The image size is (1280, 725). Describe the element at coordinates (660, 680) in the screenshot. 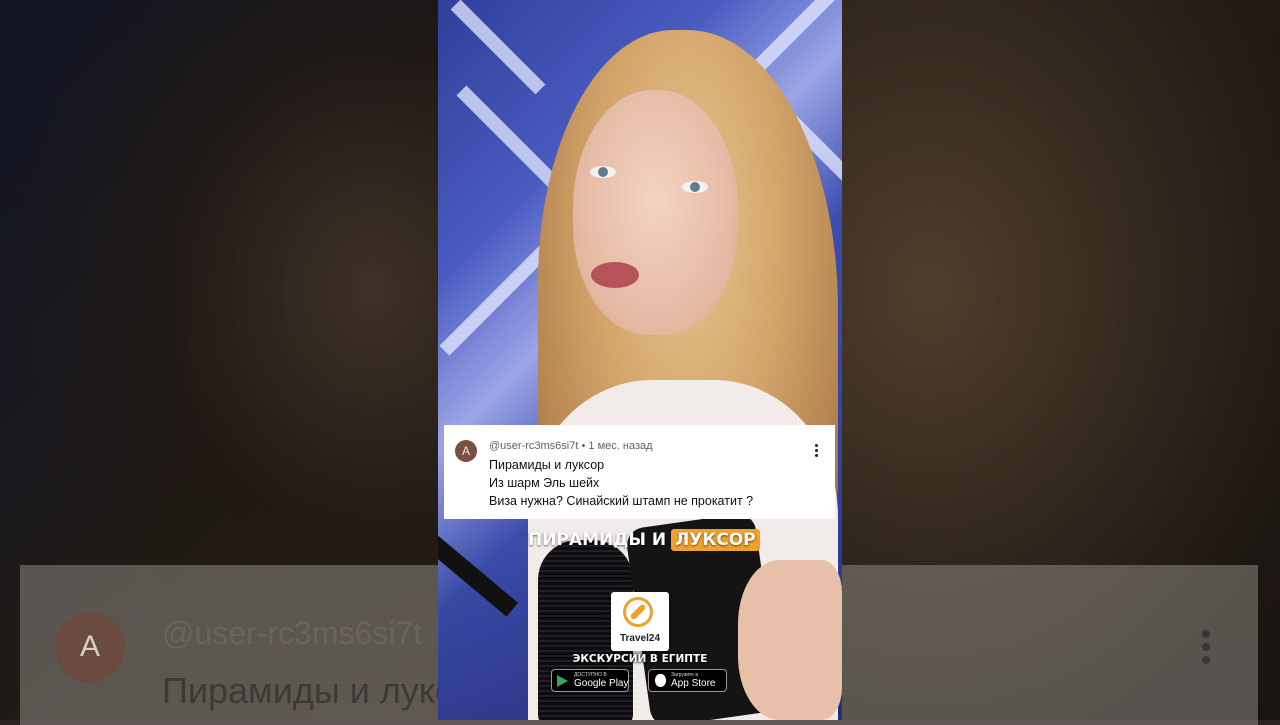

I see `apple-icon` at that location.